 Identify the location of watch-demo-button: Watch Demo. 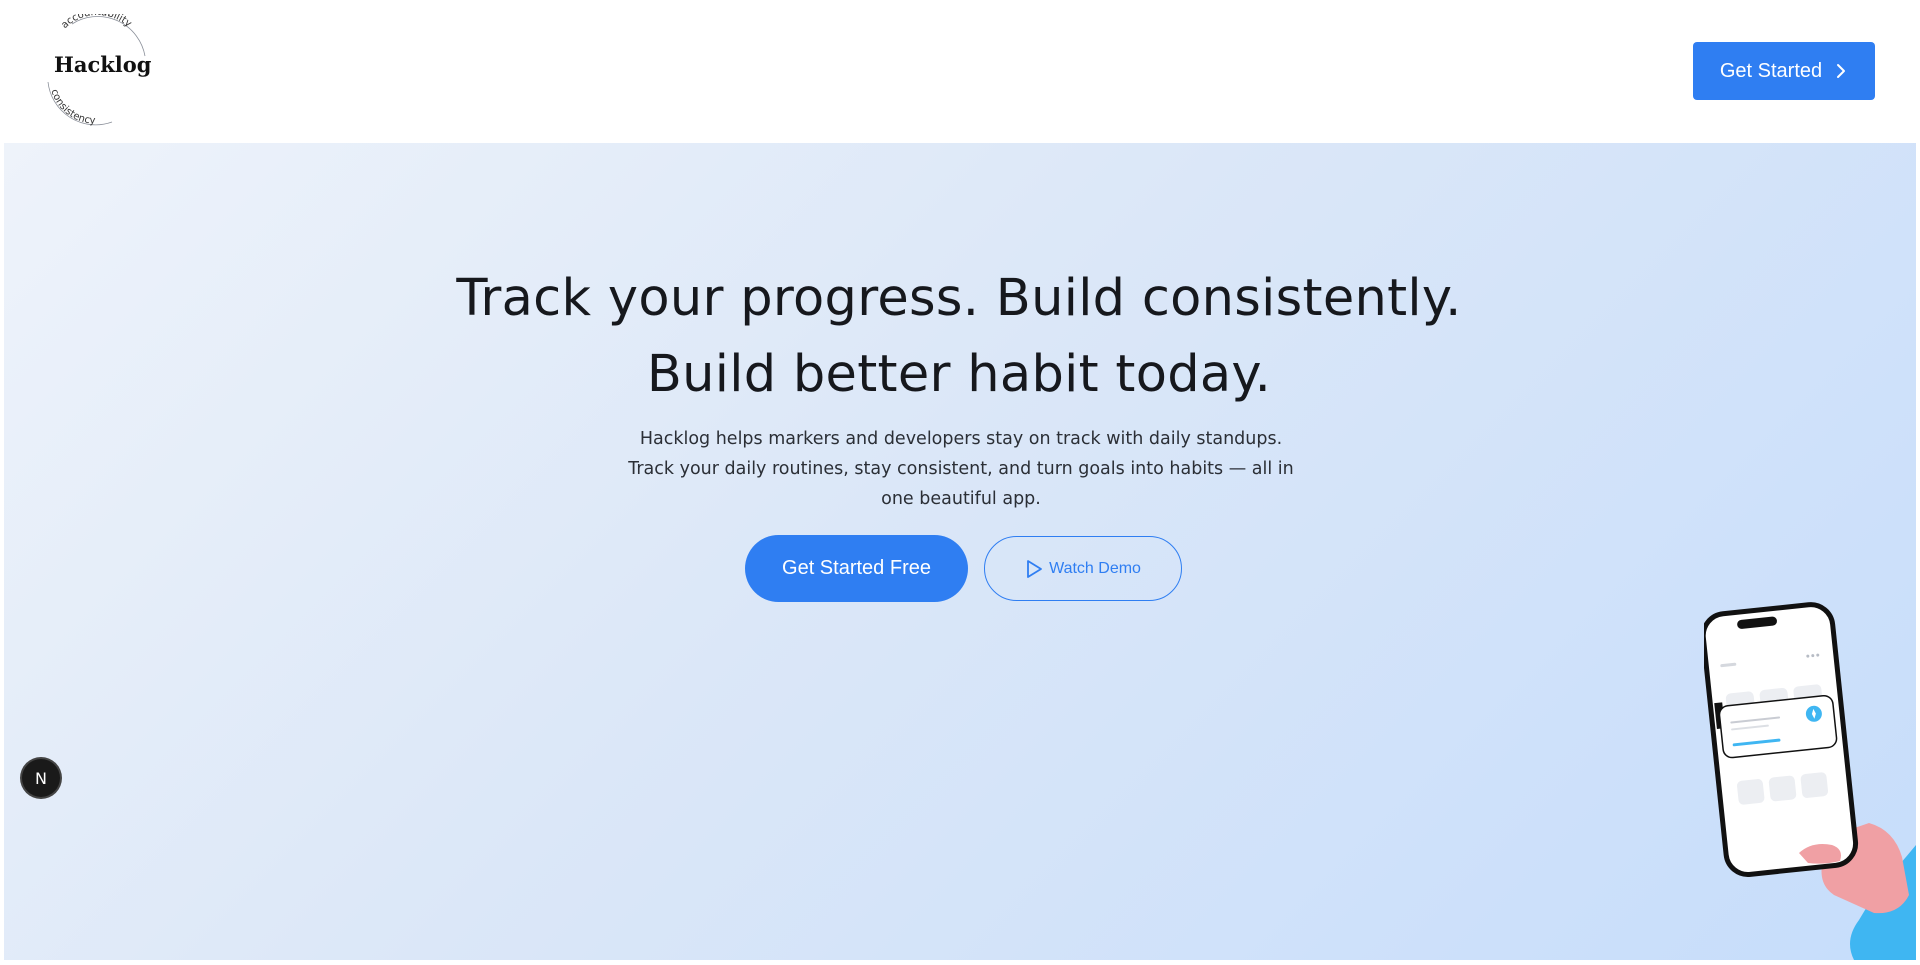
(1083, 568).